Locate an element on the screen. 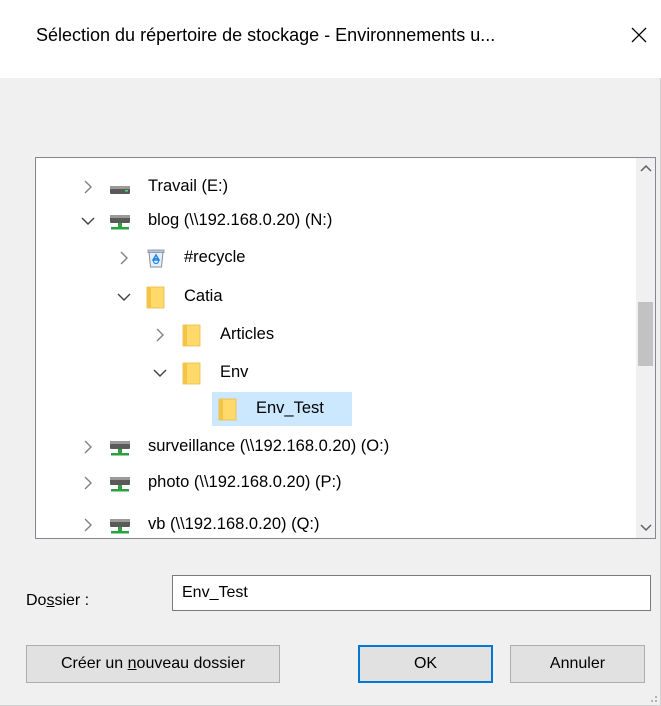 The height and width of the screenshot is (706, 661). new-folder-button: Créer un n ouveau dossier is located at coordinates (153, 664).